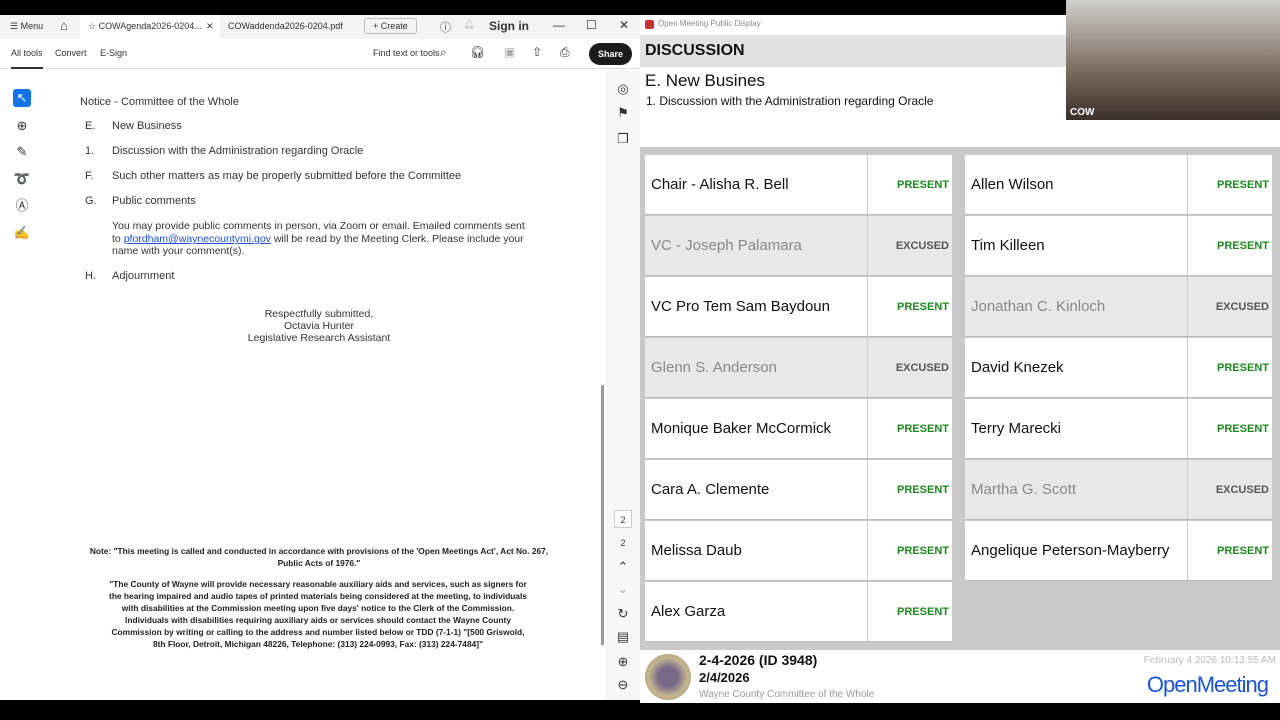 This screenshot has height=720, width=1280. What do you see at coordinates (623, 543) in the screenshot?
I see `total-pages: 2` at bounding box center [623, 543].